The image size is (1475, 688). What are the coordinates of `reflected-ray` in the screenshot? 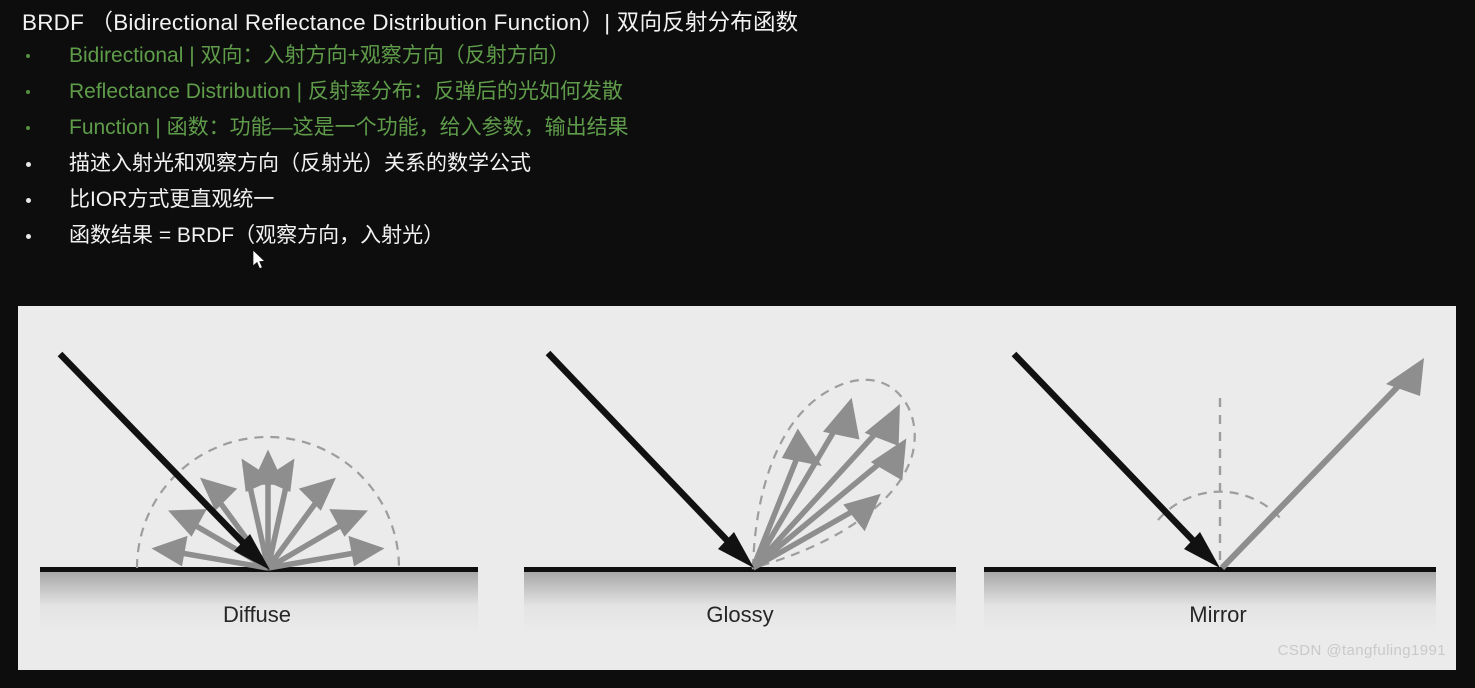 It's located at (1321, 464).